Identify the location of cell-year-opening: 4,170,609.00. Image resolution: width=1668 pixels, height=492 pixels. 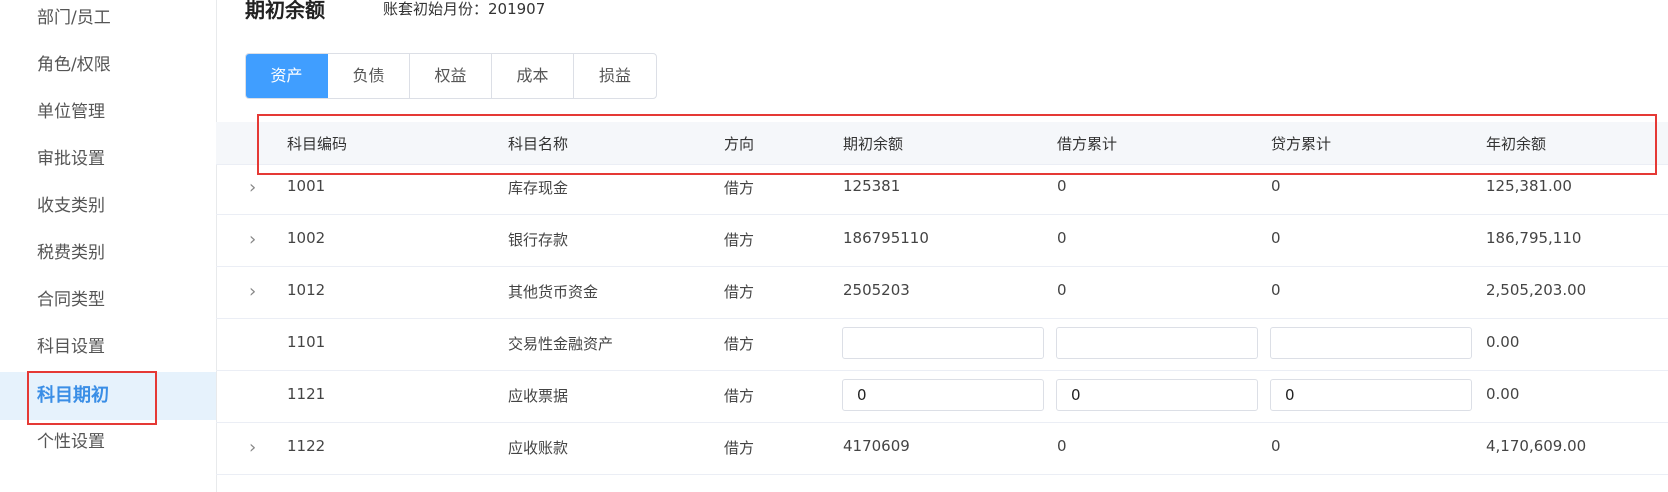
(1536, 446).